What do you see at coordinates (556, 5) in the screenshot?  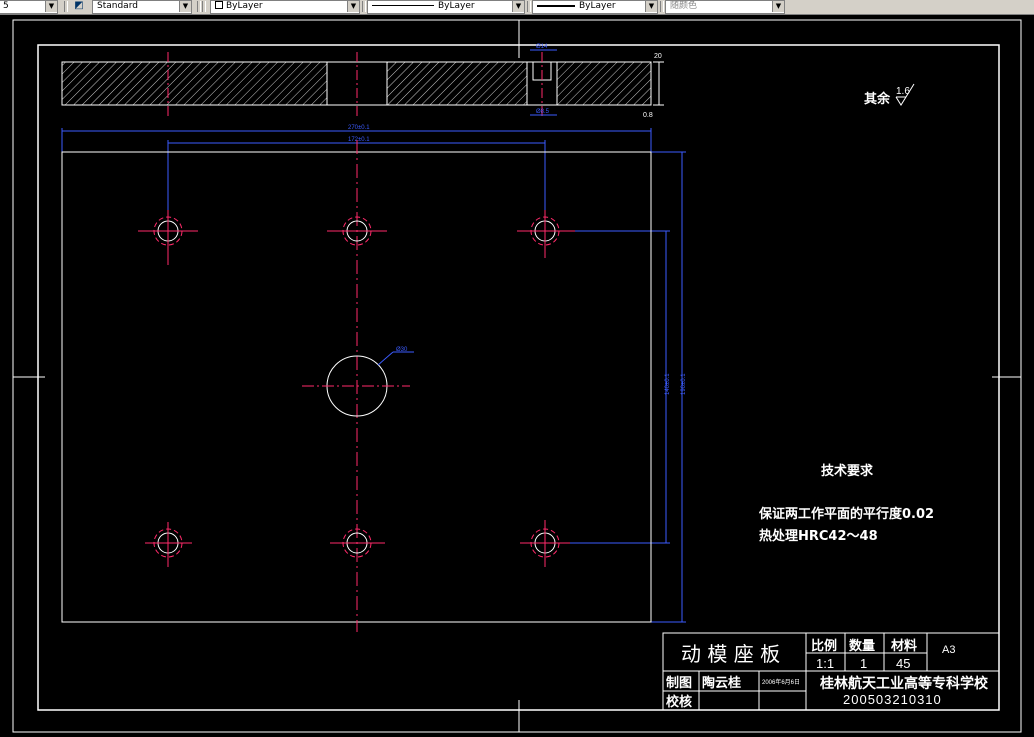 I see `lineweight-preview-icon` at bounding box center [556, 5].